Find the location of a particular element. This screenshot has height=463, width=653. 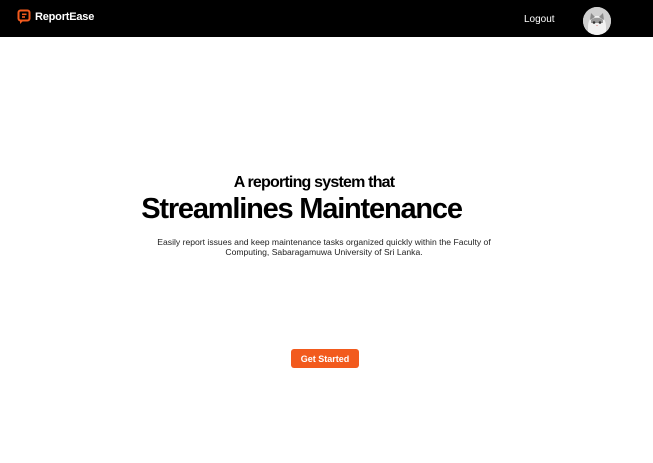

top-navbar: ReportEase Logout is located at coordinates (326, 18).